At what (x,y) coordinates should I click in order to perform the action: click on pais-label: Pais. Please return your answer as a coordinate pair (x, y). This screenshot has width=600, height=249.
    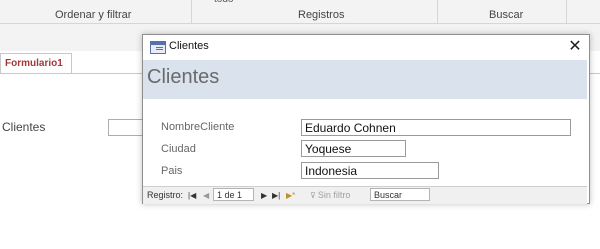
    Looking at the image, I should click on (172, 171).